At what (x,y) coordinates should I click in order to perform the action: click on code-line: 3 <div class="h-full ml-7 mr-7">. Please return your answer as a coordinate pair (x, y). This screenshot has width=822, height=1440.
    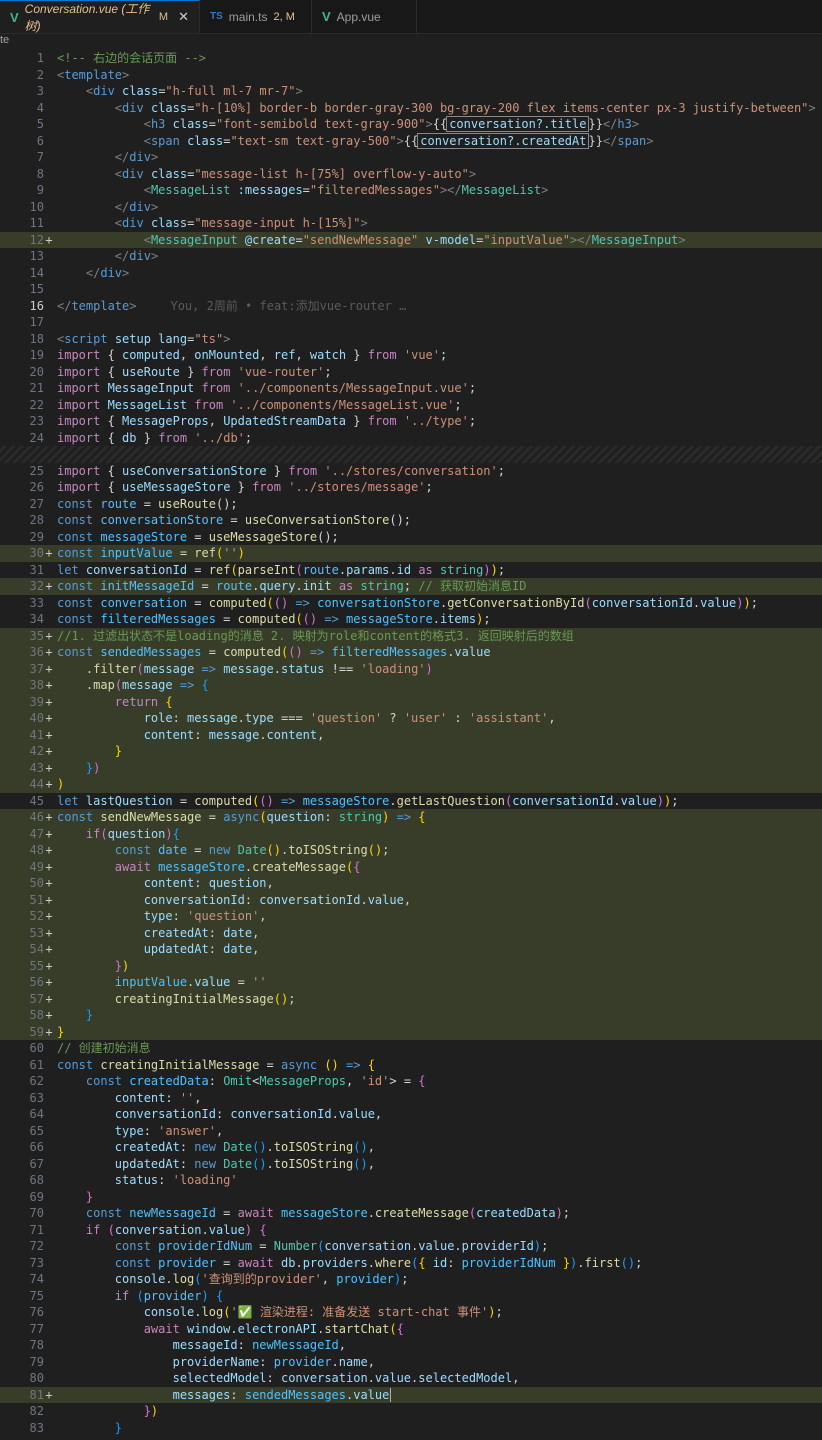
    Looking at the image, I should click on (411, 91).